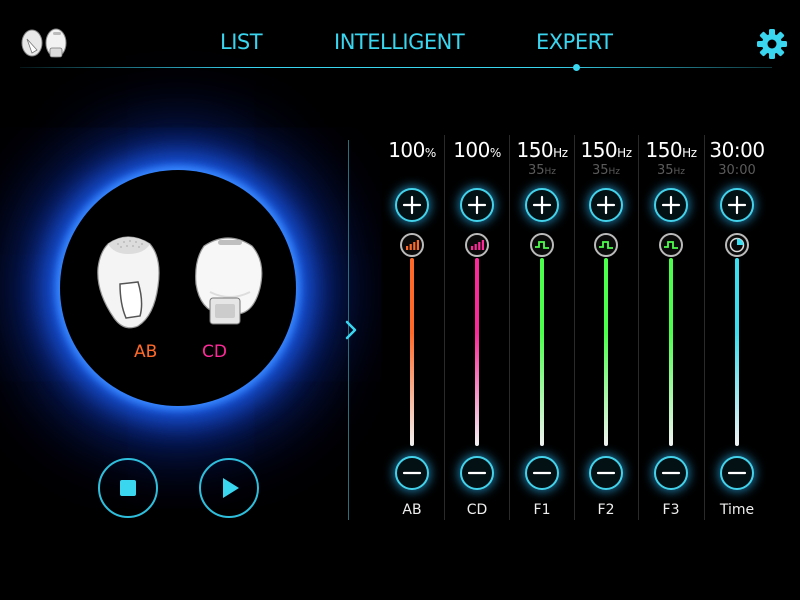 The width and height of the screenshot is (800, 600). I want to click on channel-value-cd: 100%, so click(477, 150).